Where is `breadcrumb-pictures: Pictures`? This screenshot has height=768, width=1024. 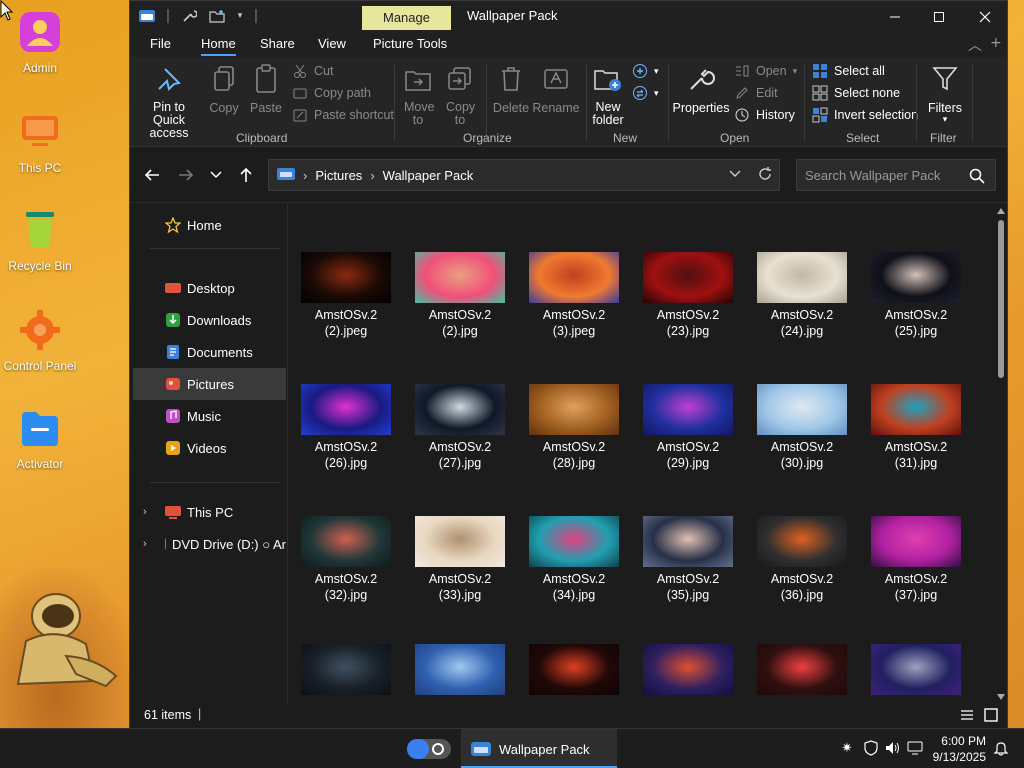 breadcrumb-pictures: Pictures is located at coordinates (338, 175).